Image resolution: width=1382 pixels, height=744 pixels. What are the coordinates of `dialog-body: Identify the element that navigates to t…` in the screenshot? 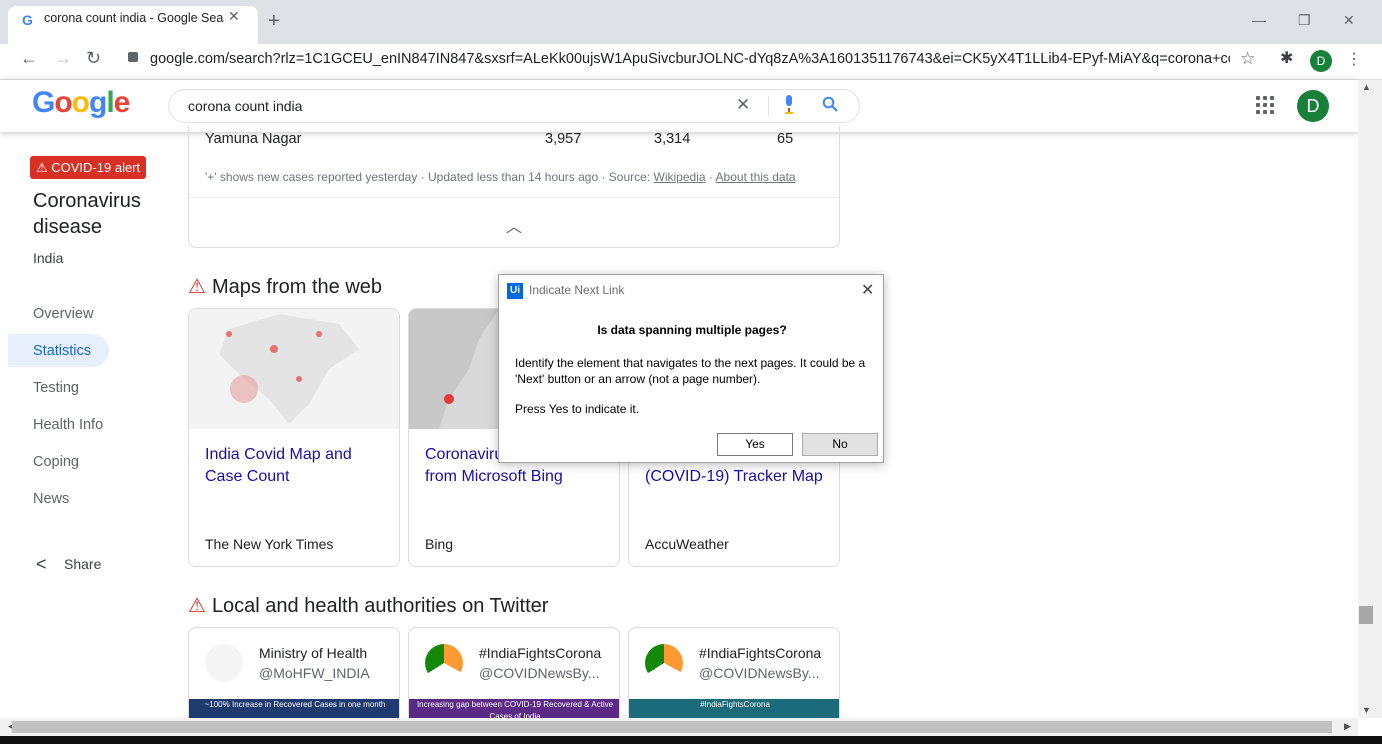 It's located at (690, 371).